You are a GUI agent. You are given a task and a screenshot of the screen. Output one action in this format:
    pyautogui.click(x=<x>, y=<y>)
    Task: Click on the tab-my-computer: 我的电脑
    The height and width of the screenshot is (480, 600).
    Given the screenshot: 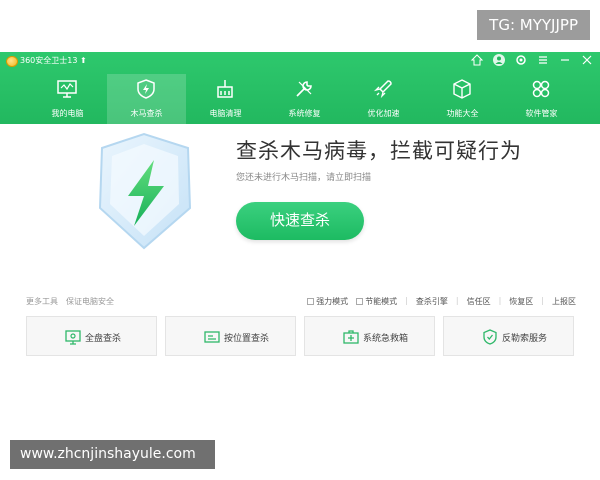 What is the action you would take?
    pyautogui.click(x=67, y=99)
    